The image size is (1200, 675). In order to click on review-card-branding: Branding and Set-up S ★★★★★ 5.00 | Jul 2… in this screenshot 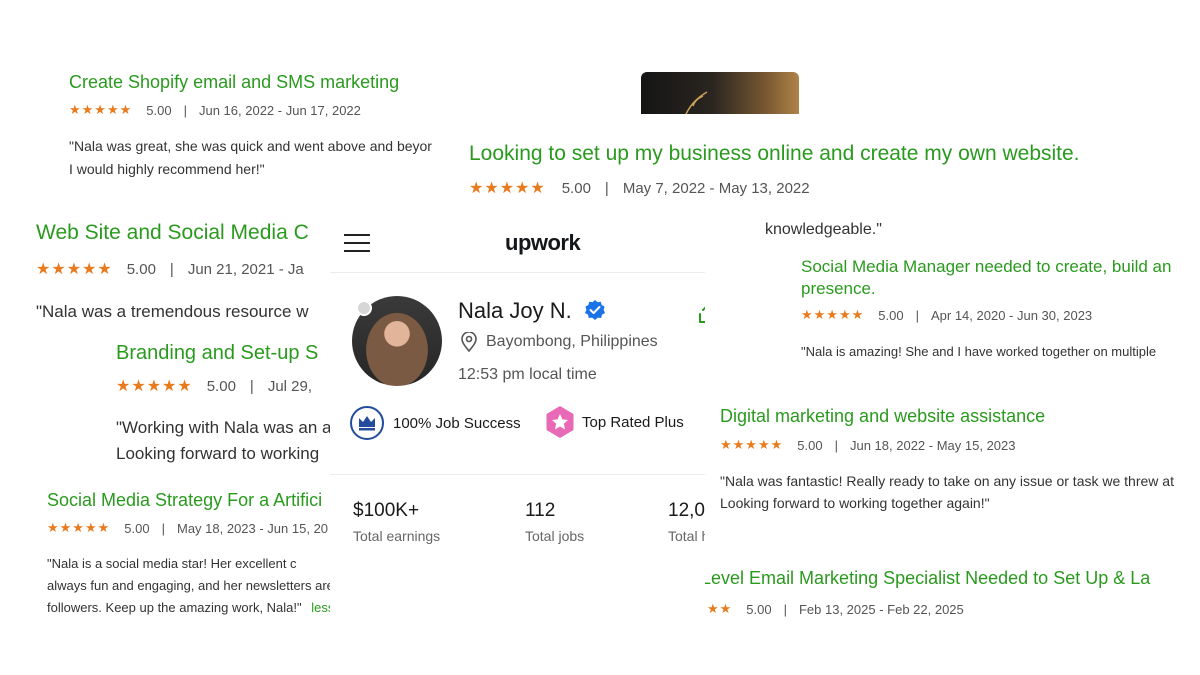, I will do `click(219, 400)`.